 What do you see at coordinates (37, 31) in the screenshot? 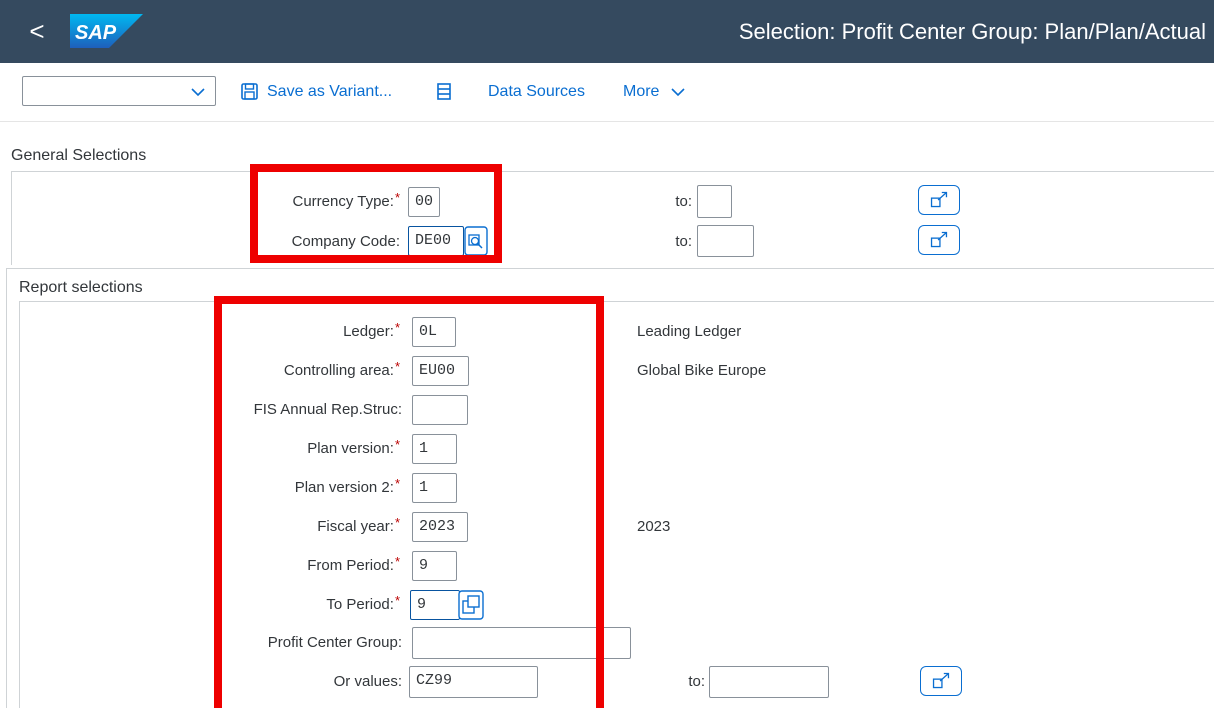
I see `back-button: <` at bounding box center [37, 31].